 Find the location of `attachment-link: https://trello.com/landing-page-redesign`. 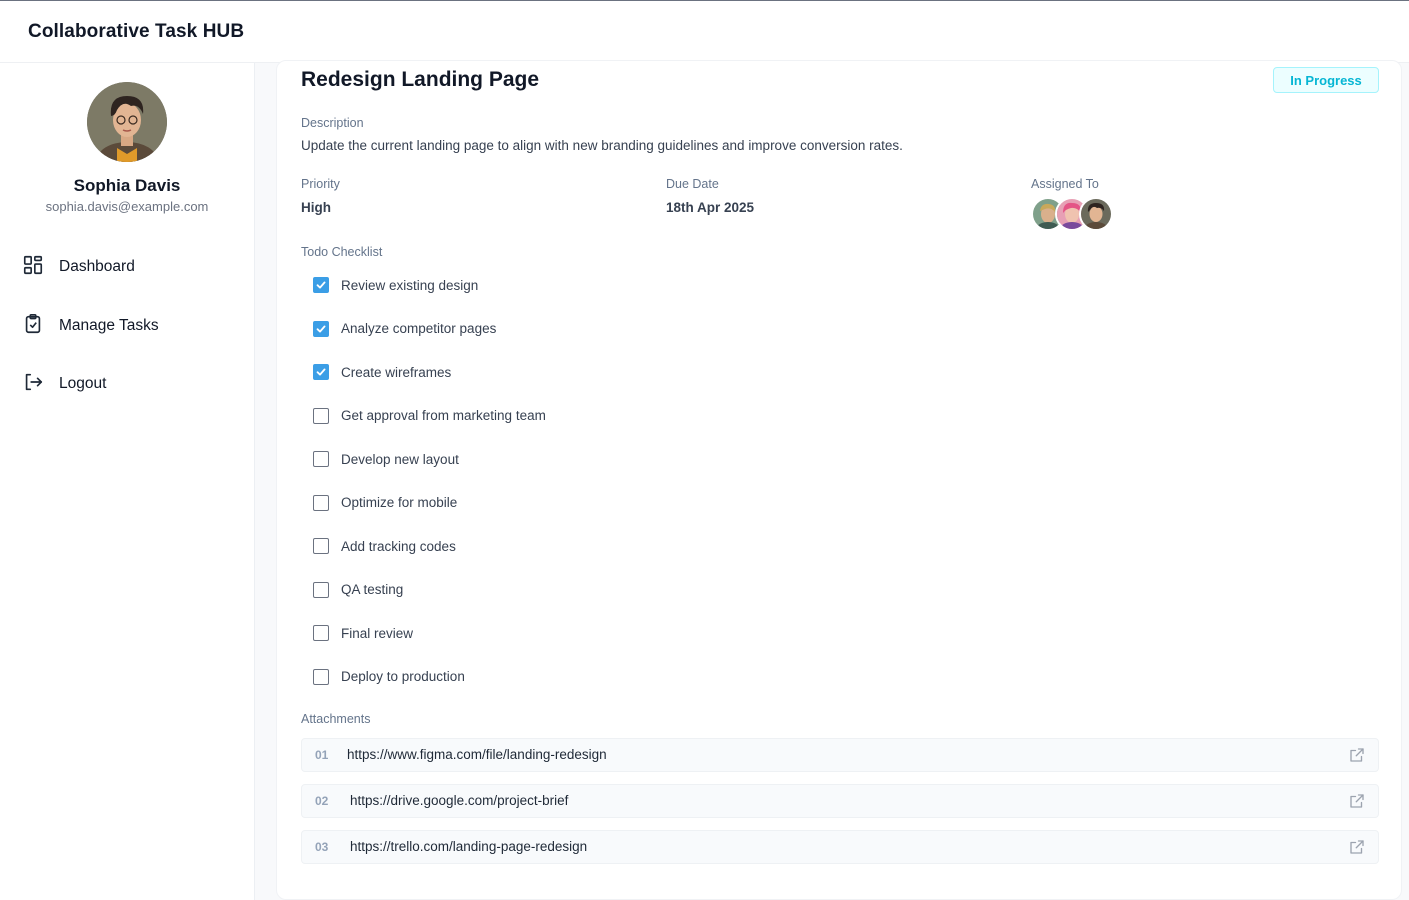

attachment-link: https://trello.com/landing-page-redesign is located at coordinates (468, 846).